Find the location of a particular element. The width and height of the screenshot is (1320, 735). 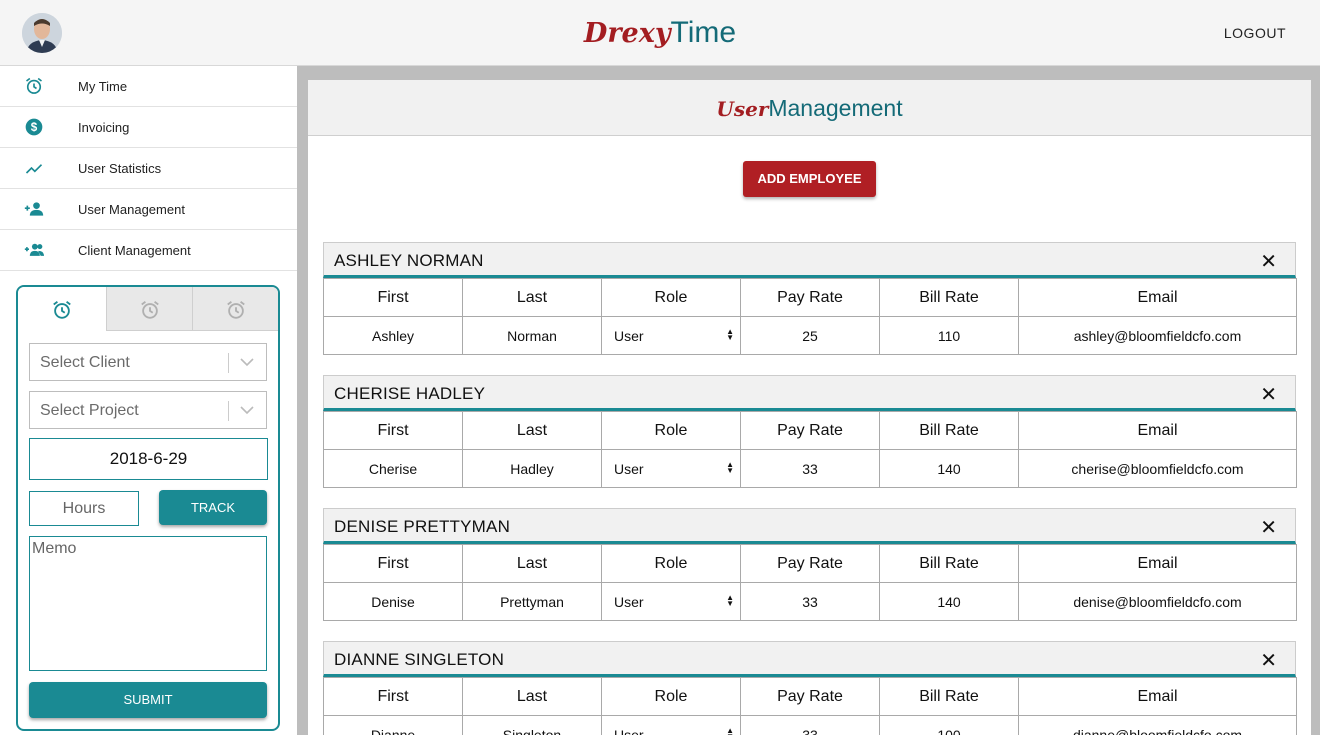

sidebar-item-user-management: User Management is located at coordinates (148, 209).